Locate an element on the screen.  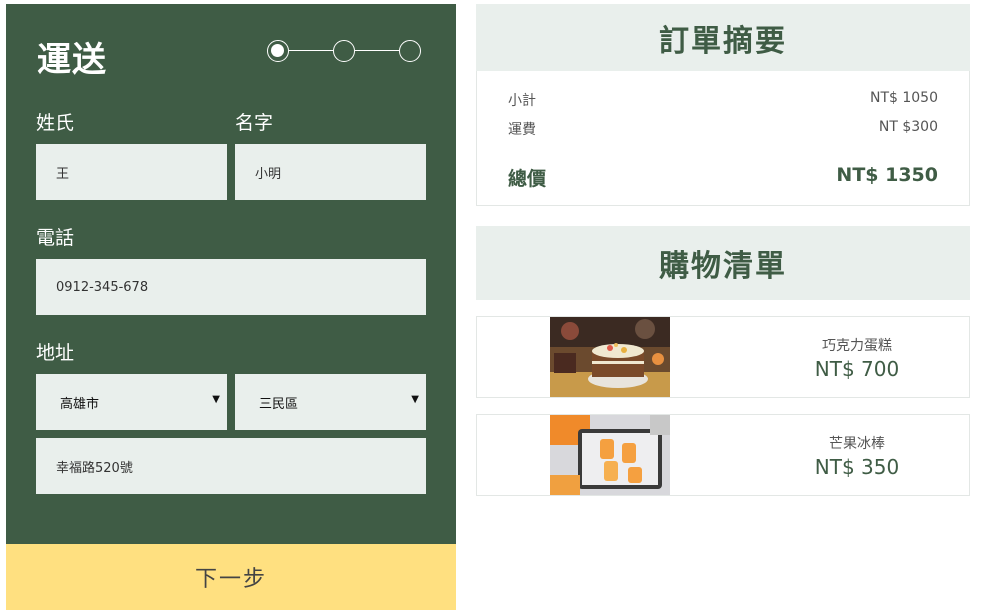
cart-item: 芒果冰棒 NT$ 350 is located at coordinates (723, 455).